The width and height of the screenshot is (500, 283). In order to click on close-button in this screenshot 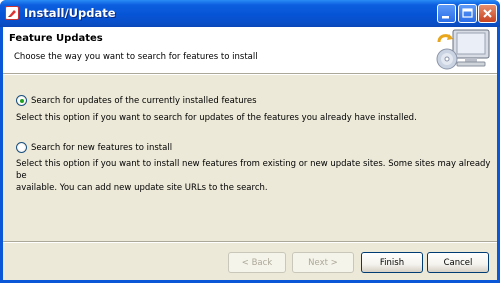, I will do `click(487, 13)`.